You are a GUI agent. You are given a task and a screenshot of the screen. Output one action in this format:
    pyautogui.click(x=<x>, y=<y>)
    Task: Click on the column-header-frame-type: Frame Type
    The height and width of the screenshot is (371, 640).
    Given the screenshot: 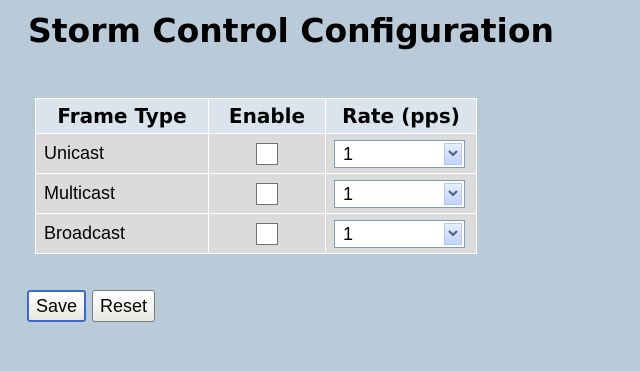 What is the action you would take?
    pyautogui.click(x=122, y=116)
    